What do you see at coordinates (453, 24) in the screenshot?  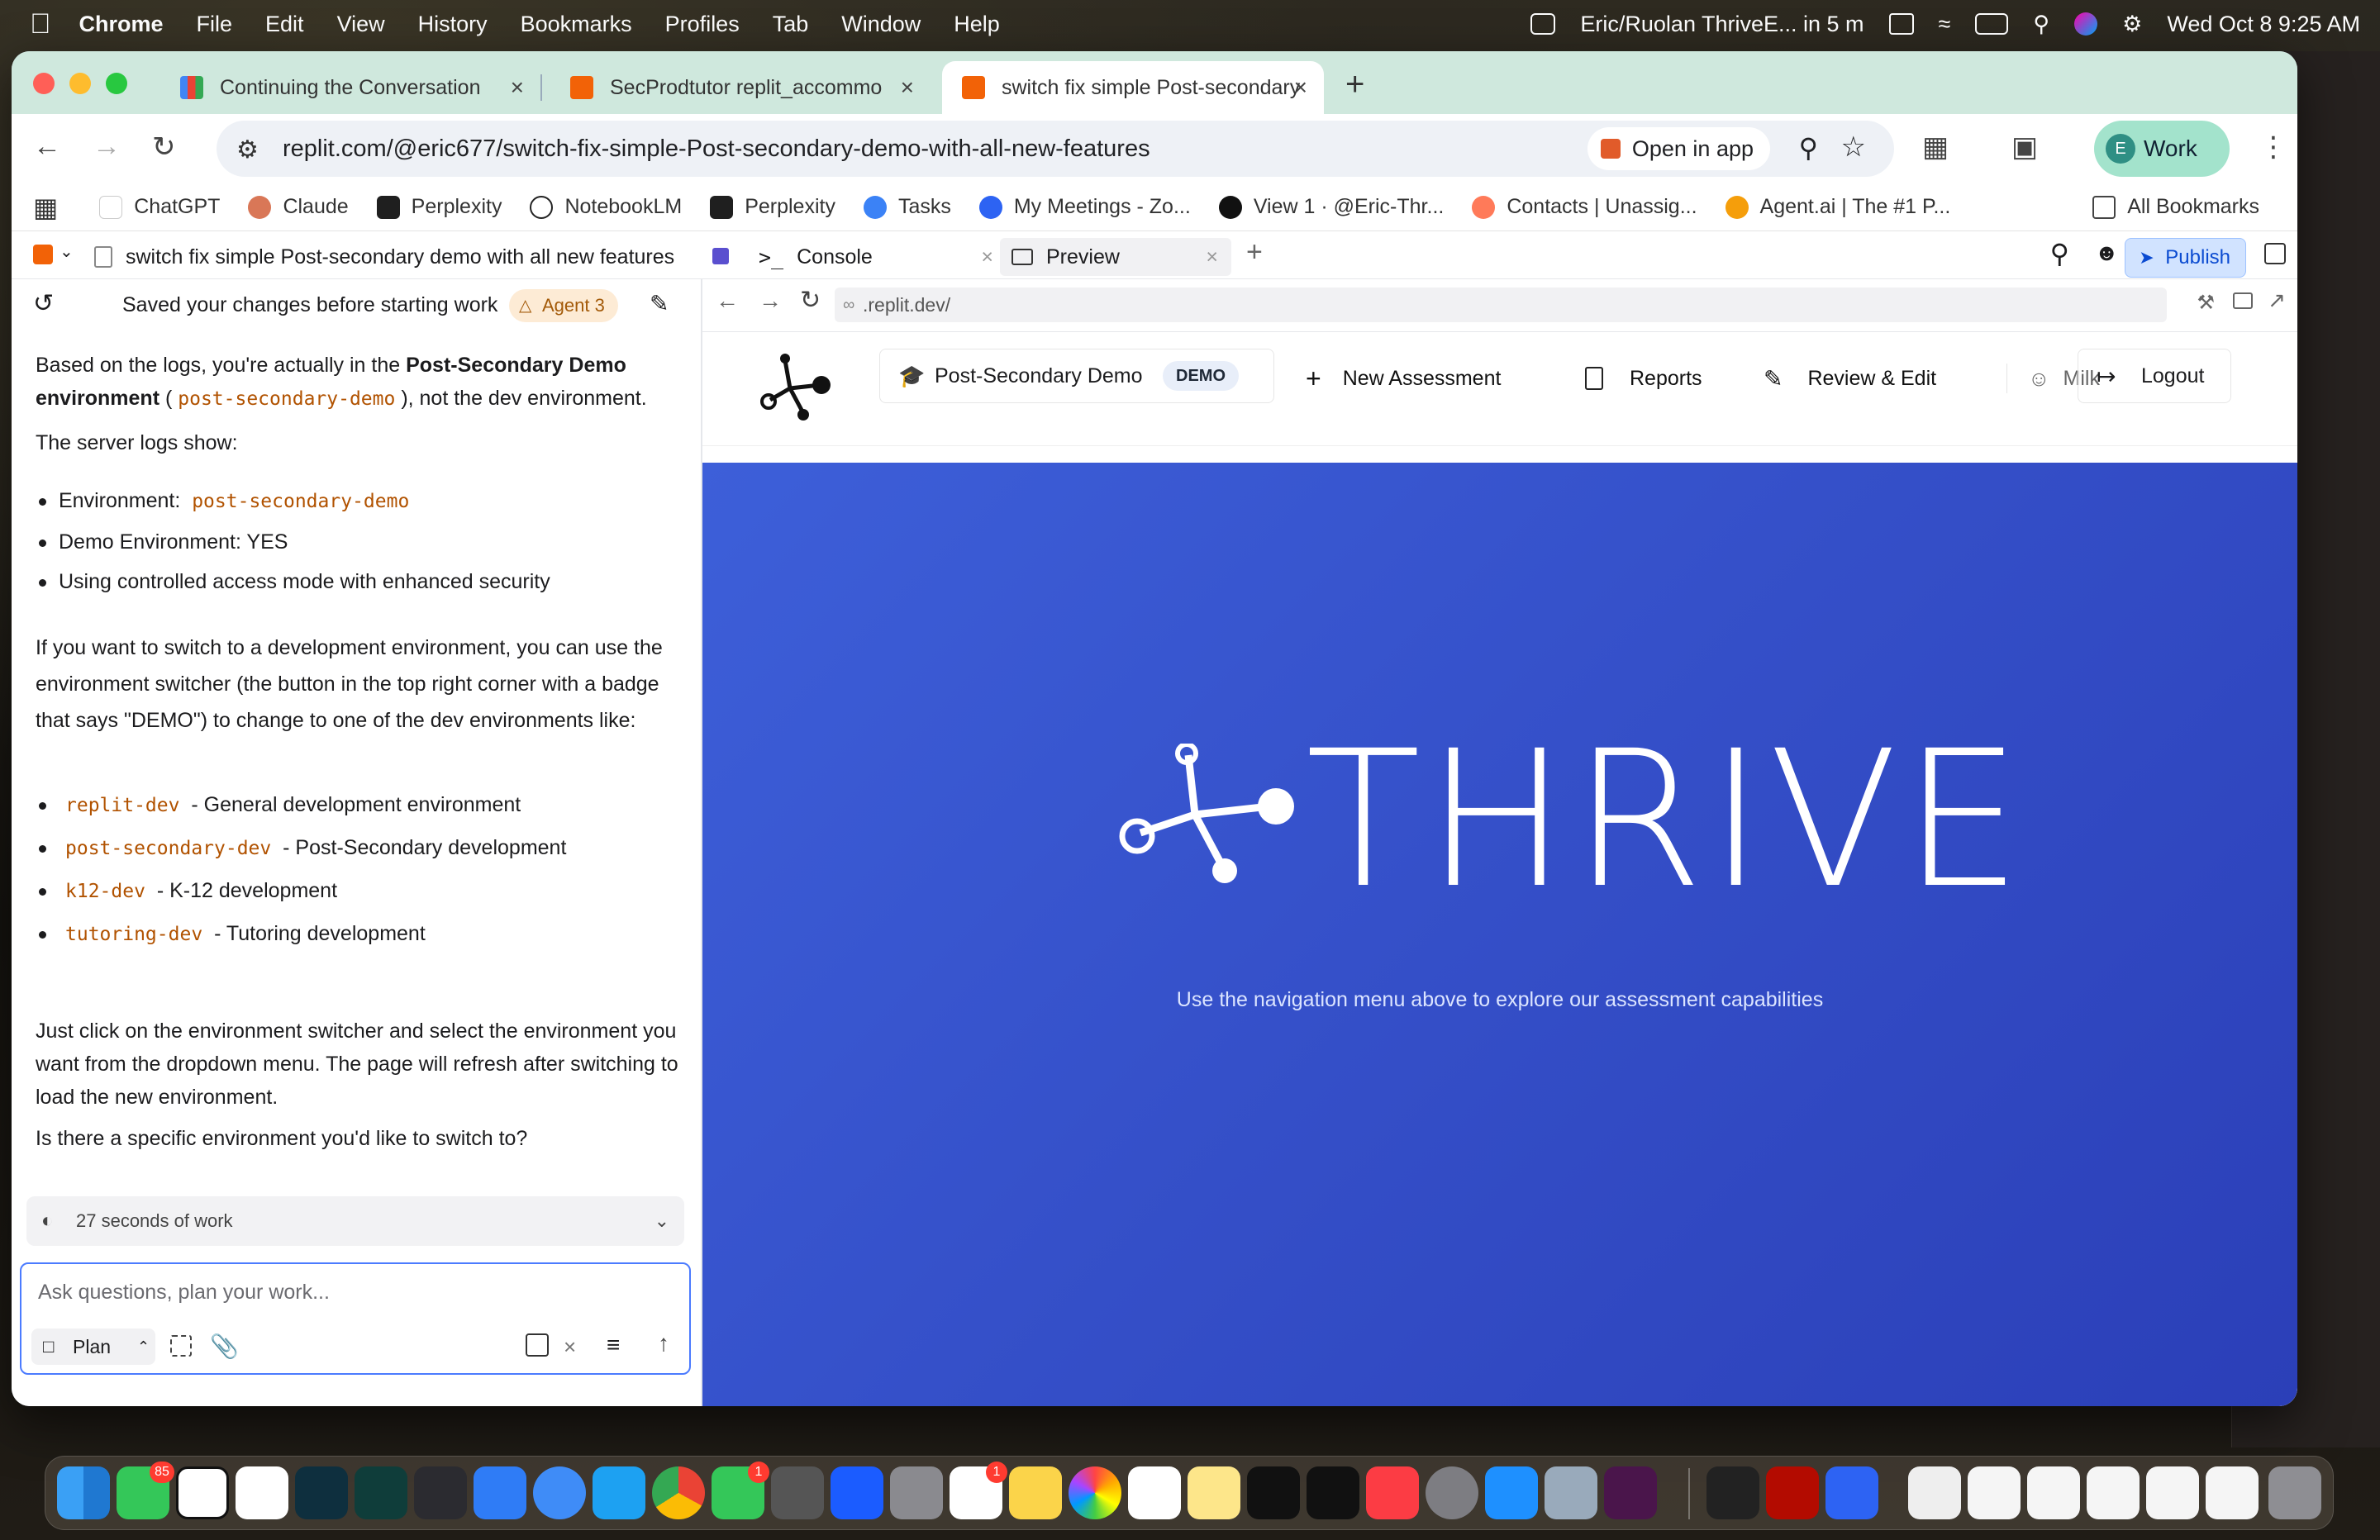 I see `menu-history: History` at bounding box center [453, 24].